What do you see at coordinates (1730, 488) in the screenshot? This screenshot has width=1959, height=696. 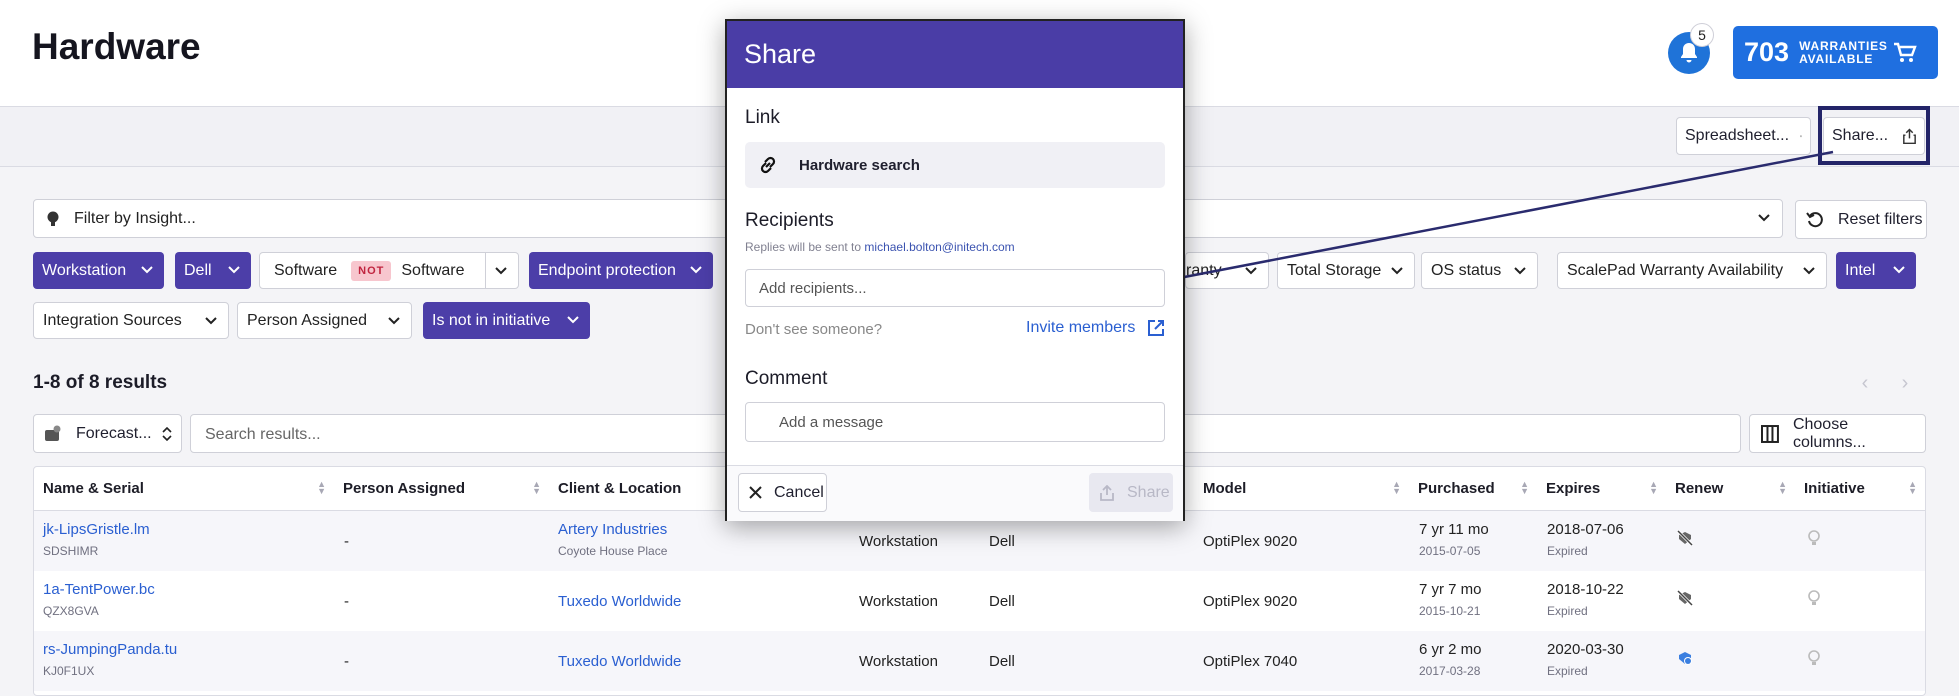 I see `col-header-renew: Renew ▲ ▼` at bounding box center [1730, 488].